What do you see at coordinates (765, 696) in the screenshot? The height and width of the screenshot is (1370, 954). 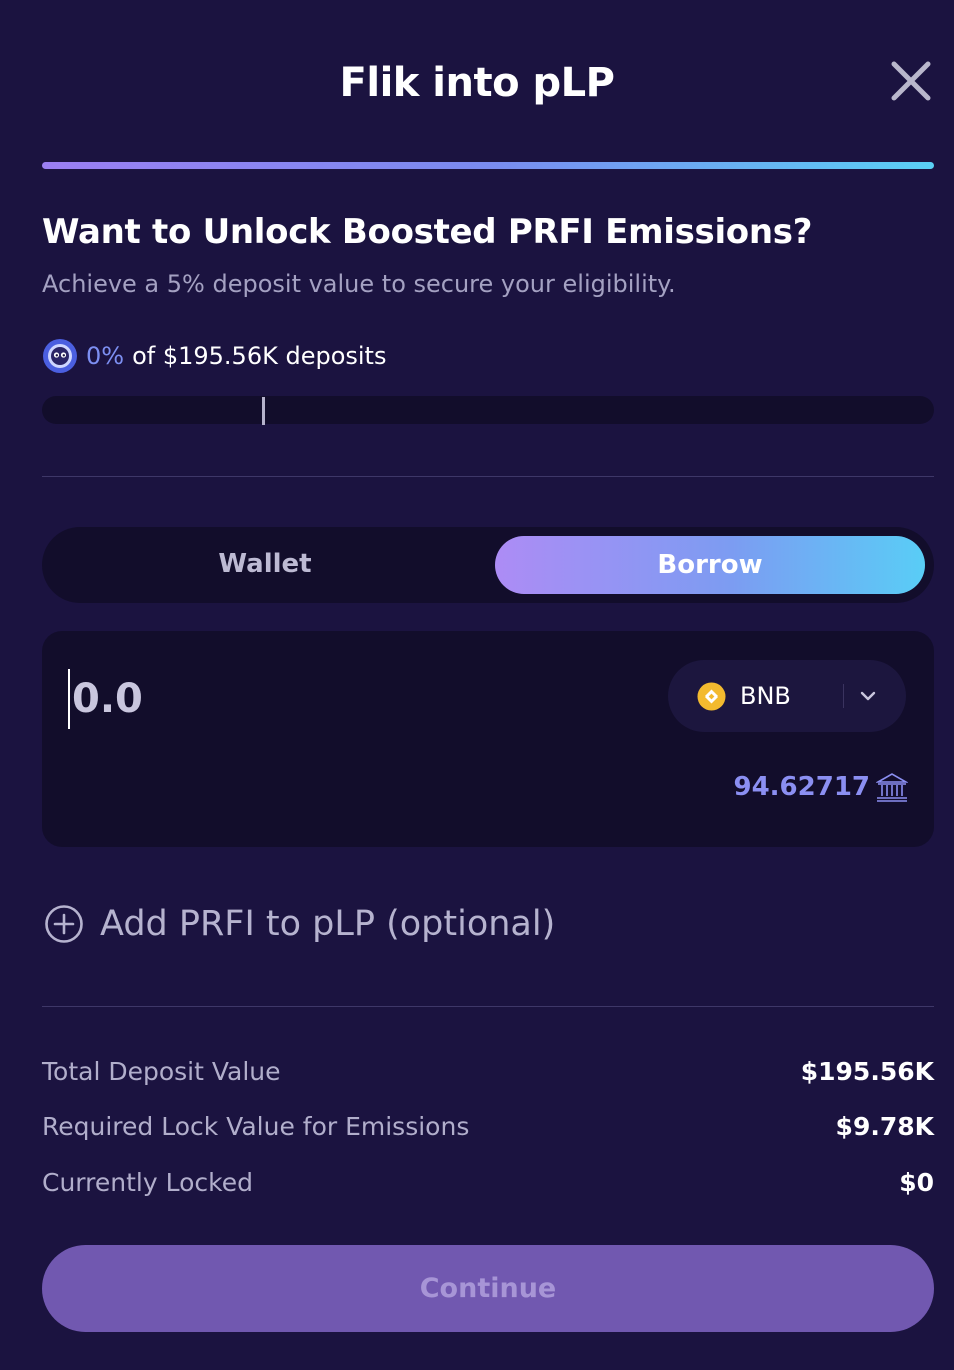 I see `token-label: BNB` at bounding box center [765, 696].